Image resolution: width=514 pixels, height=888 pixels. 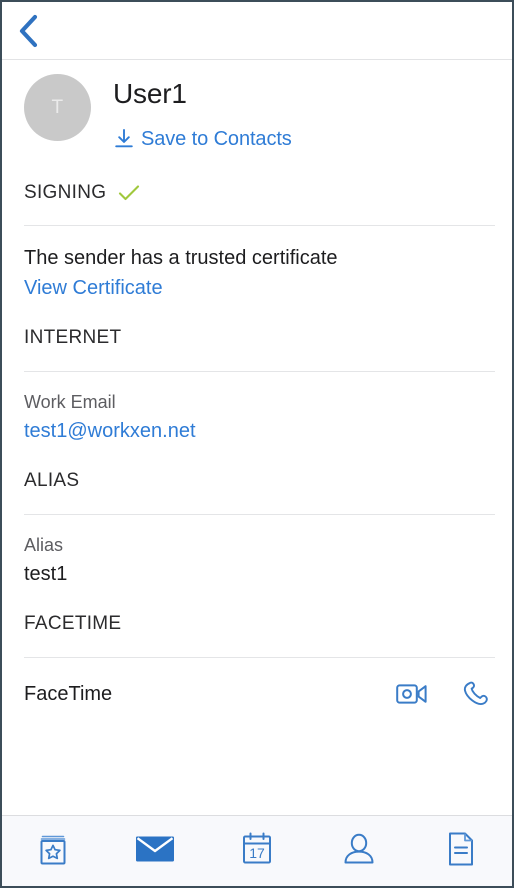 I want to click on tab-bar: 17, so click(x=257, y=850).